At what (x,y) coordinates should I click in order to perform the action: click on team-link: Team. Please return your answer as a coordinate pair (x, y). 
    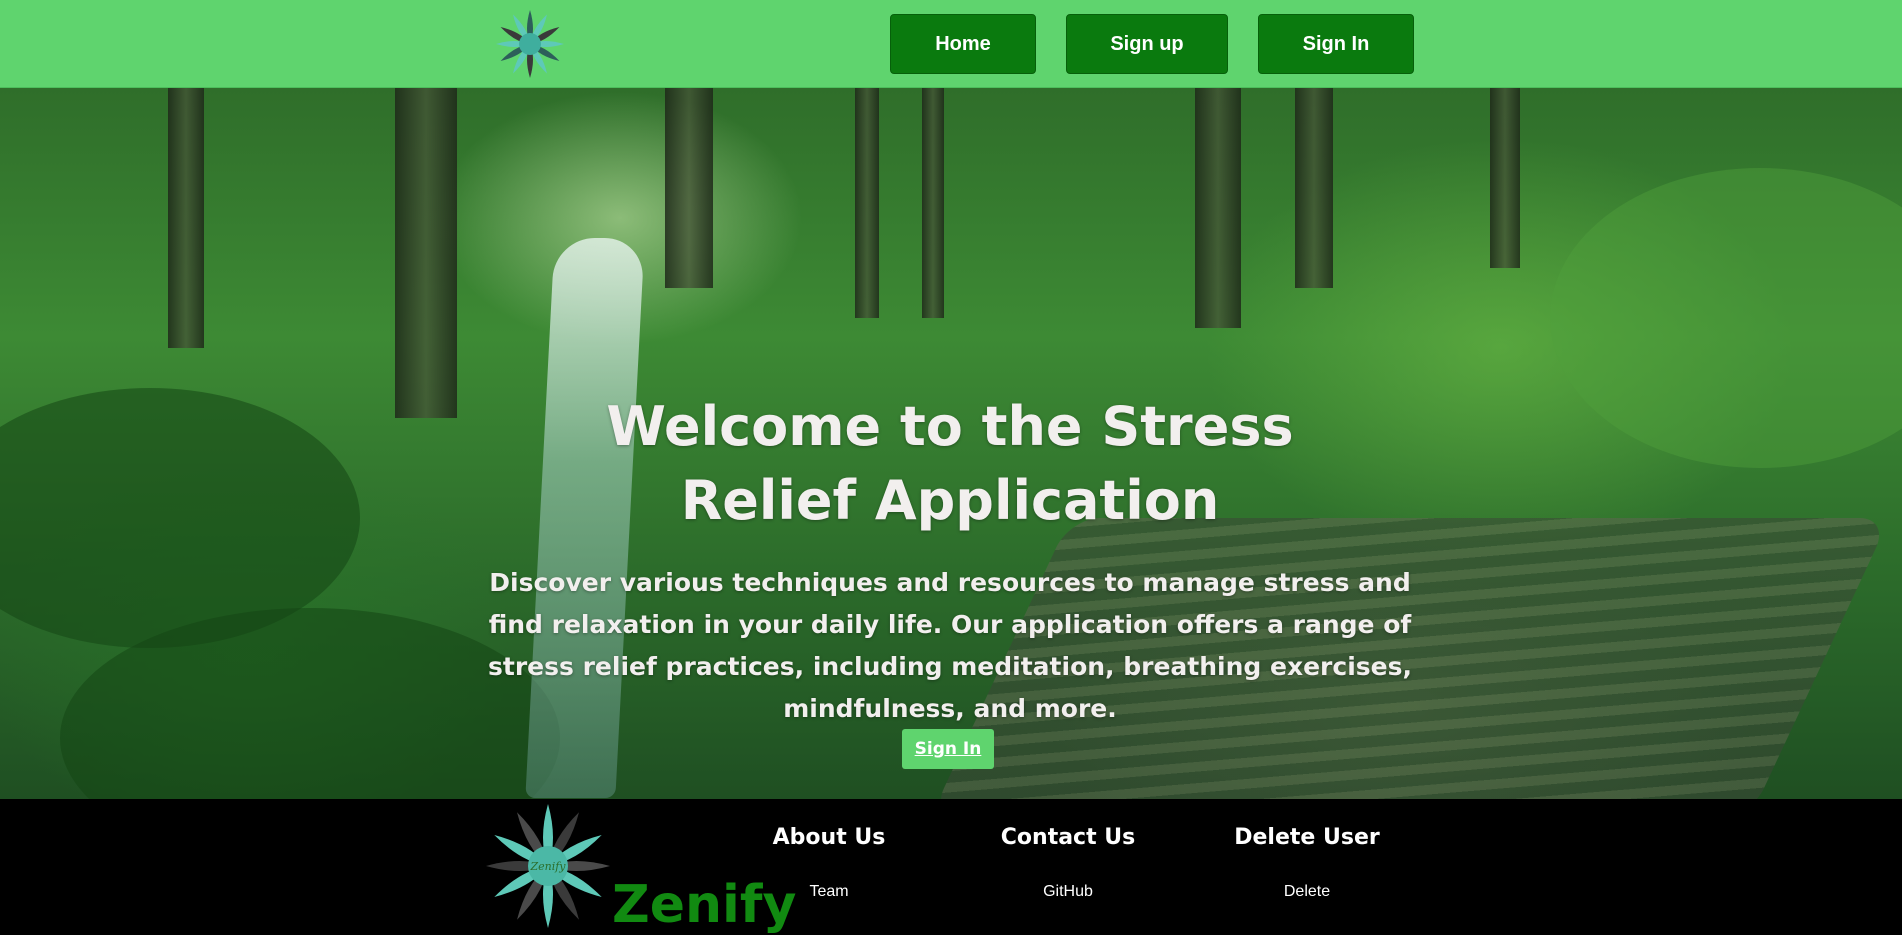
    Looking at the image, I should click on (829, 892).